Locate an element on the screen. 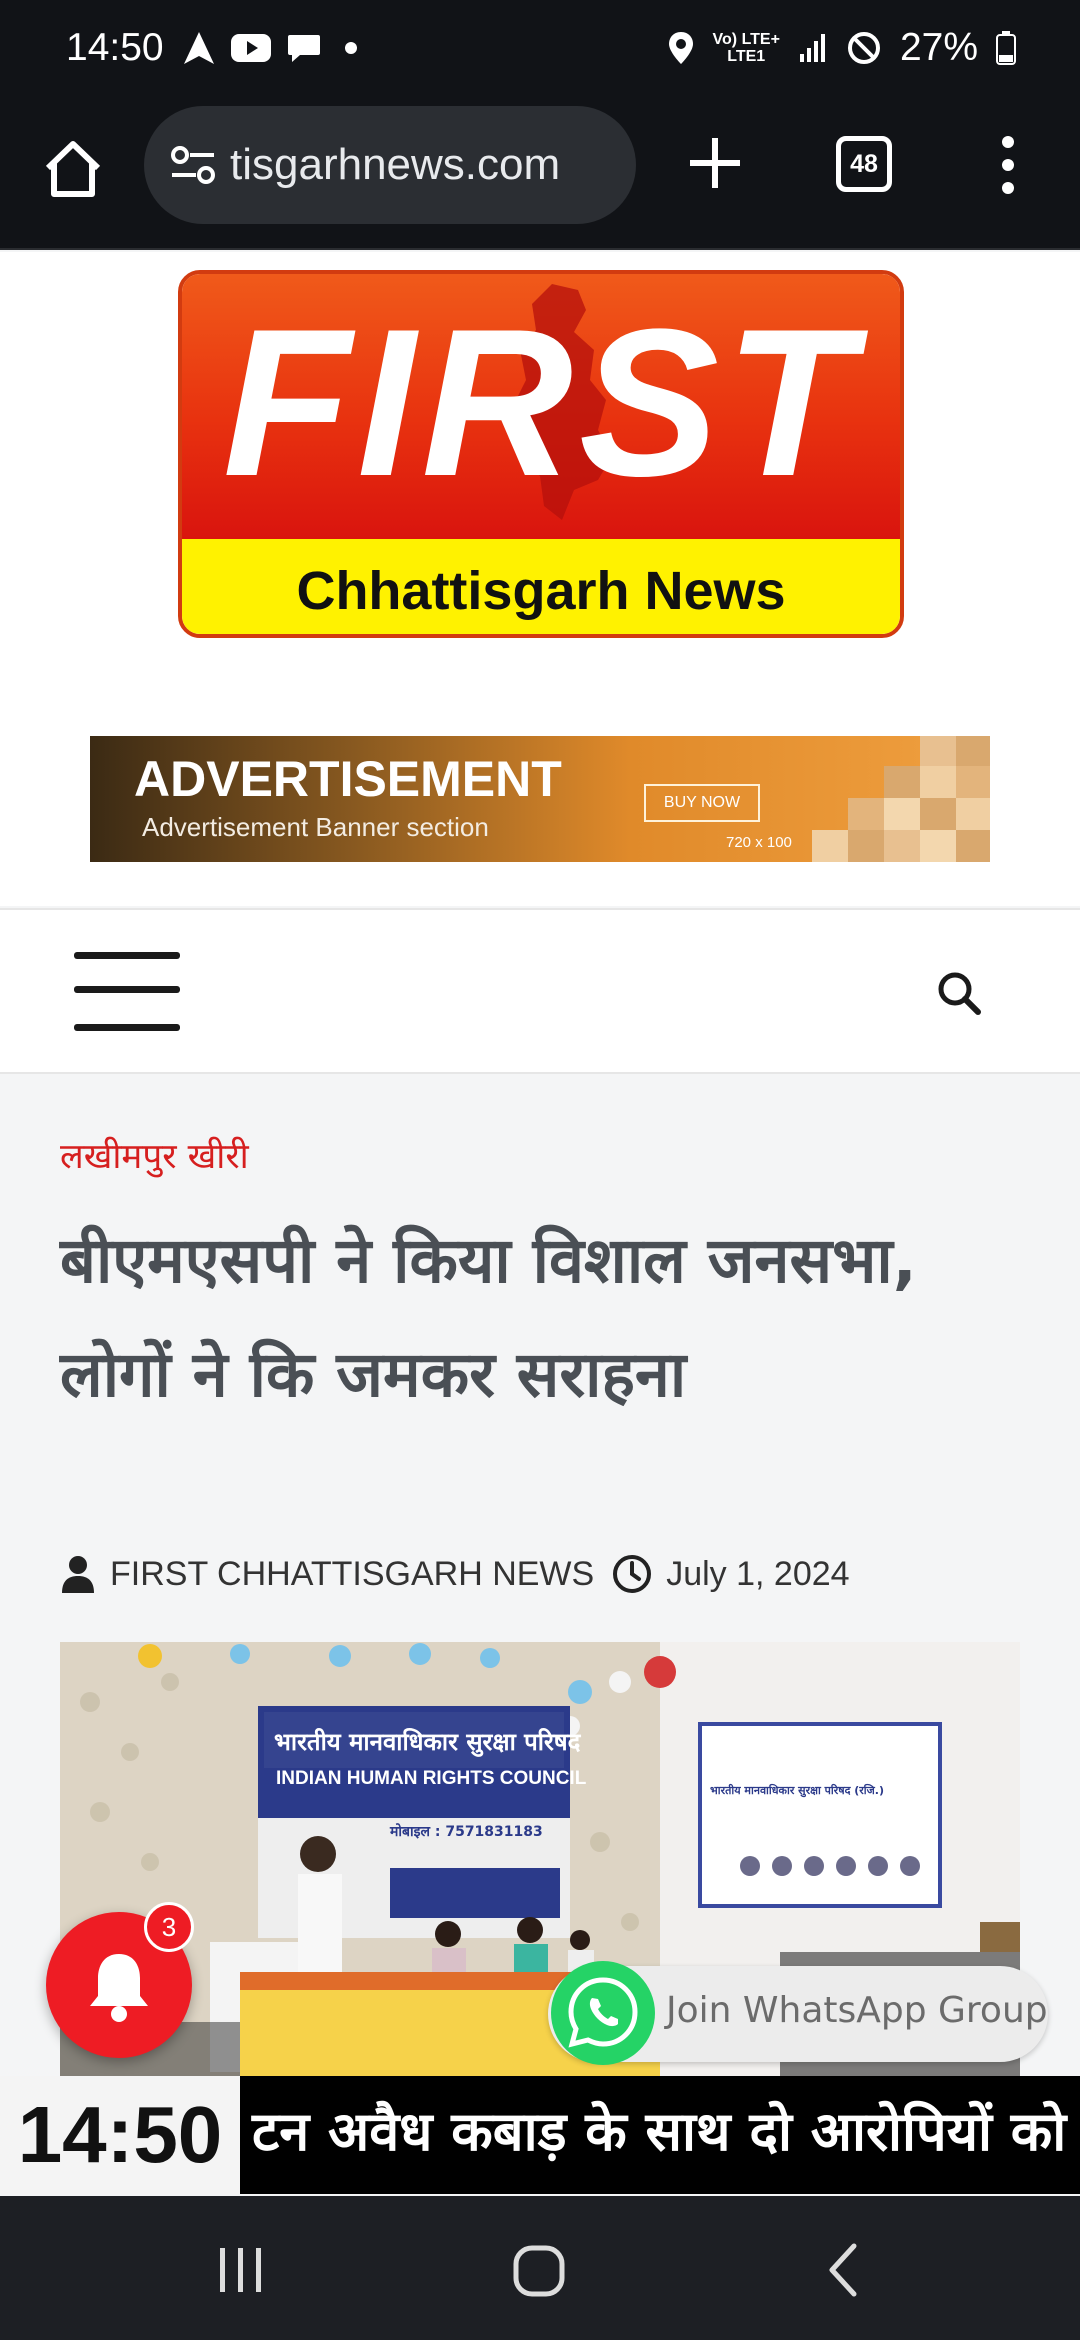 The width and height of the screenshot is (1080, 2340). banner-left-hindi: भारतीय मानवाधिकार सुरक्षा परिषद is located at coordinates (428, 1742).